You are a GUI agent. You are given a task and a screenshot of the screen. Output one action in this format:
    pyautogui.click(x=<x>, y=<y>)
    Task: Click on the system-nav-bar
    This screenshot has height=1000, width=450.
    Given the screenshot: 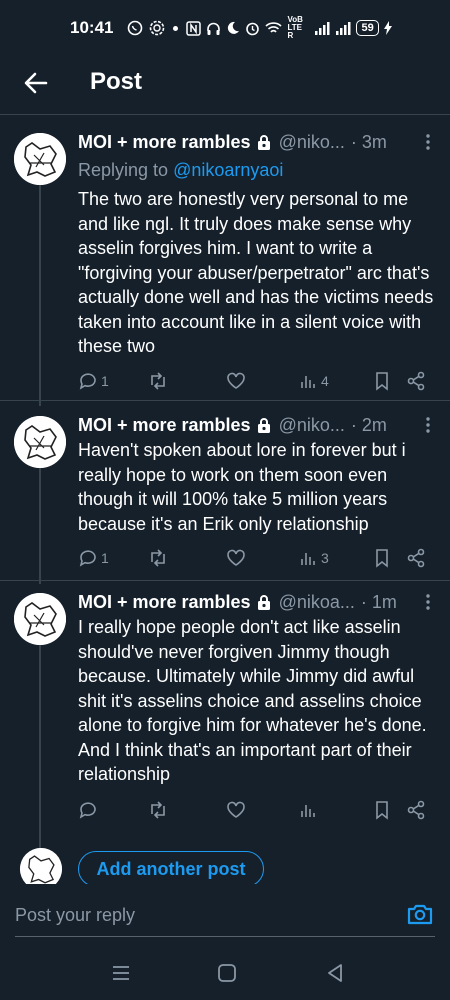 What is the action you would take?
    pyautogui.click(x=225, y=972)
    